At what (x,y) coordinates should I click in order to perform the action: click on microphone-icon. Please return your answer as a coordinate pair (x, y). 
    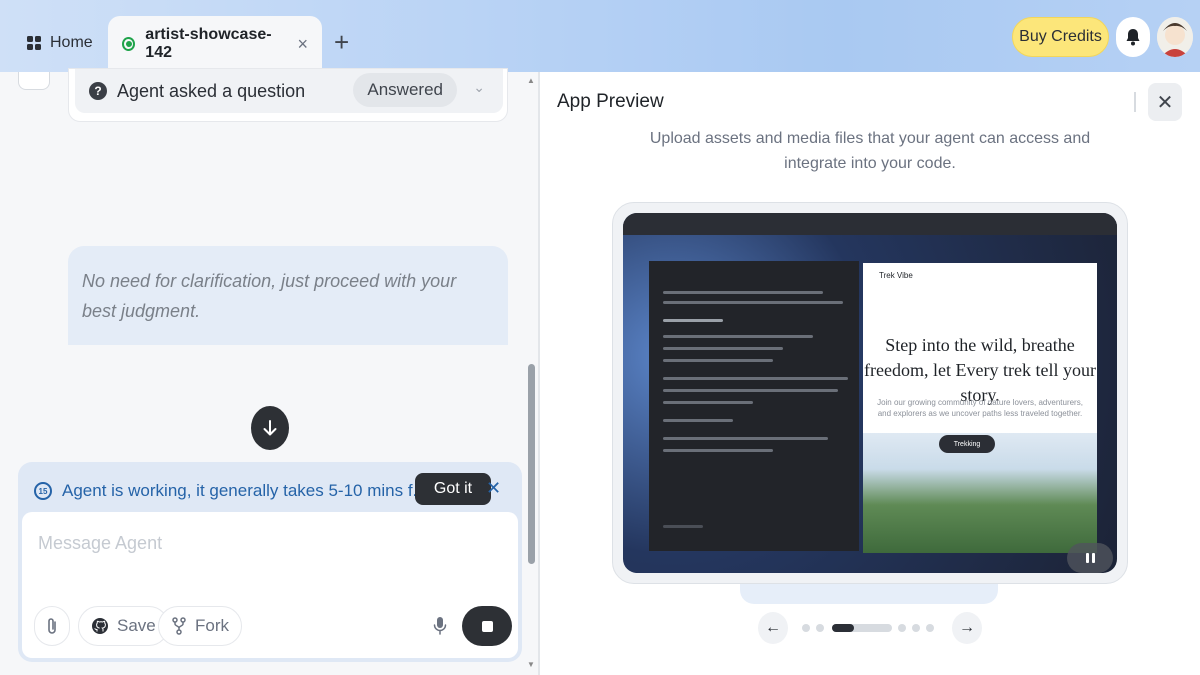
    Looking at the image, I should click on (440, 626).